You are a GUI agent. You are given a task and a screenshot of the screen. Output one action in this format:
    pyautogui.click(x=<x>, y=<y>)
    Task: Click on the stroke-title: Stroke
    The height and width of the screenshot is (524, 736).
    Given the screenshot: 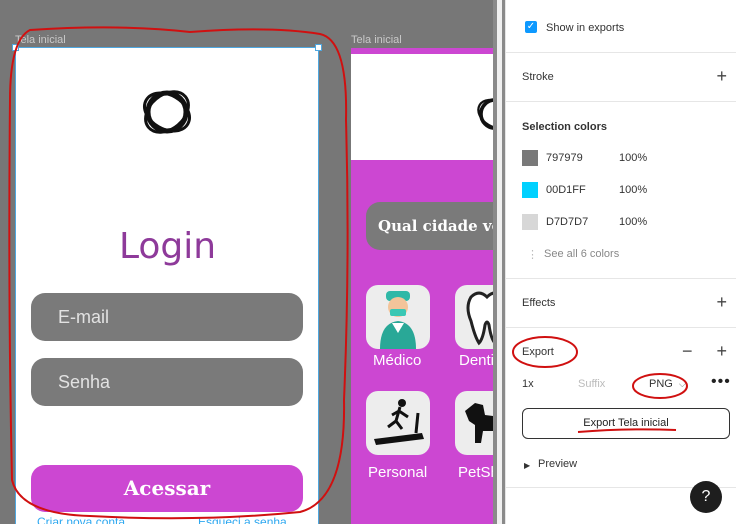 What is the action you would take?
    pyautogui.click(x=538, y=77)
    